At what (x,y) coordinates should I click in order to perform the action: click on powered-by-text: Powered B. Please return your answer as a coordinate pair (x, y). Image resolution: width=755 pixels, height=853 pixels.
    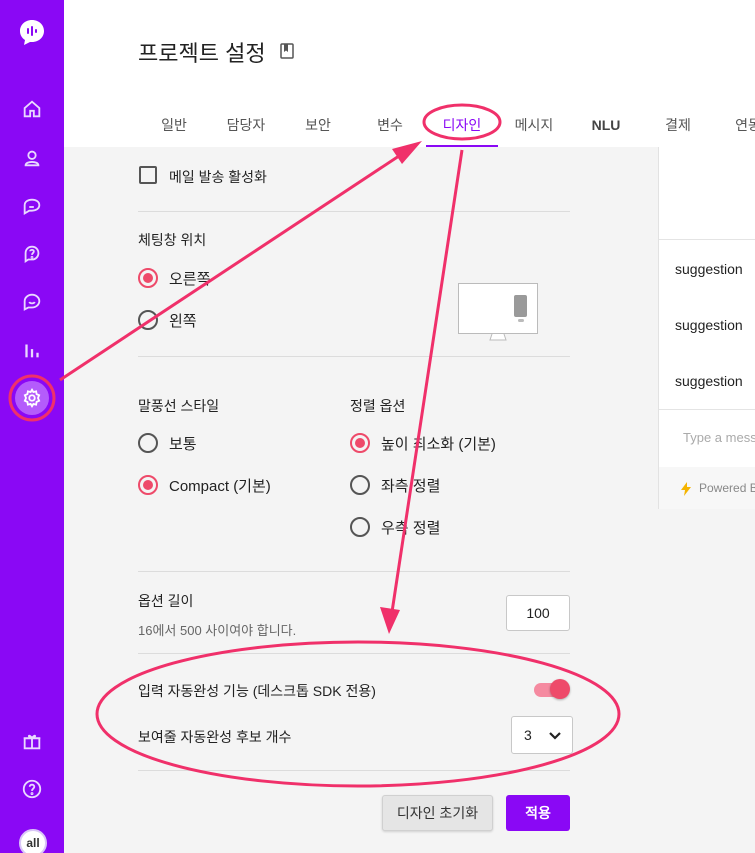
    Looking at the image, I should click on (727, 488).